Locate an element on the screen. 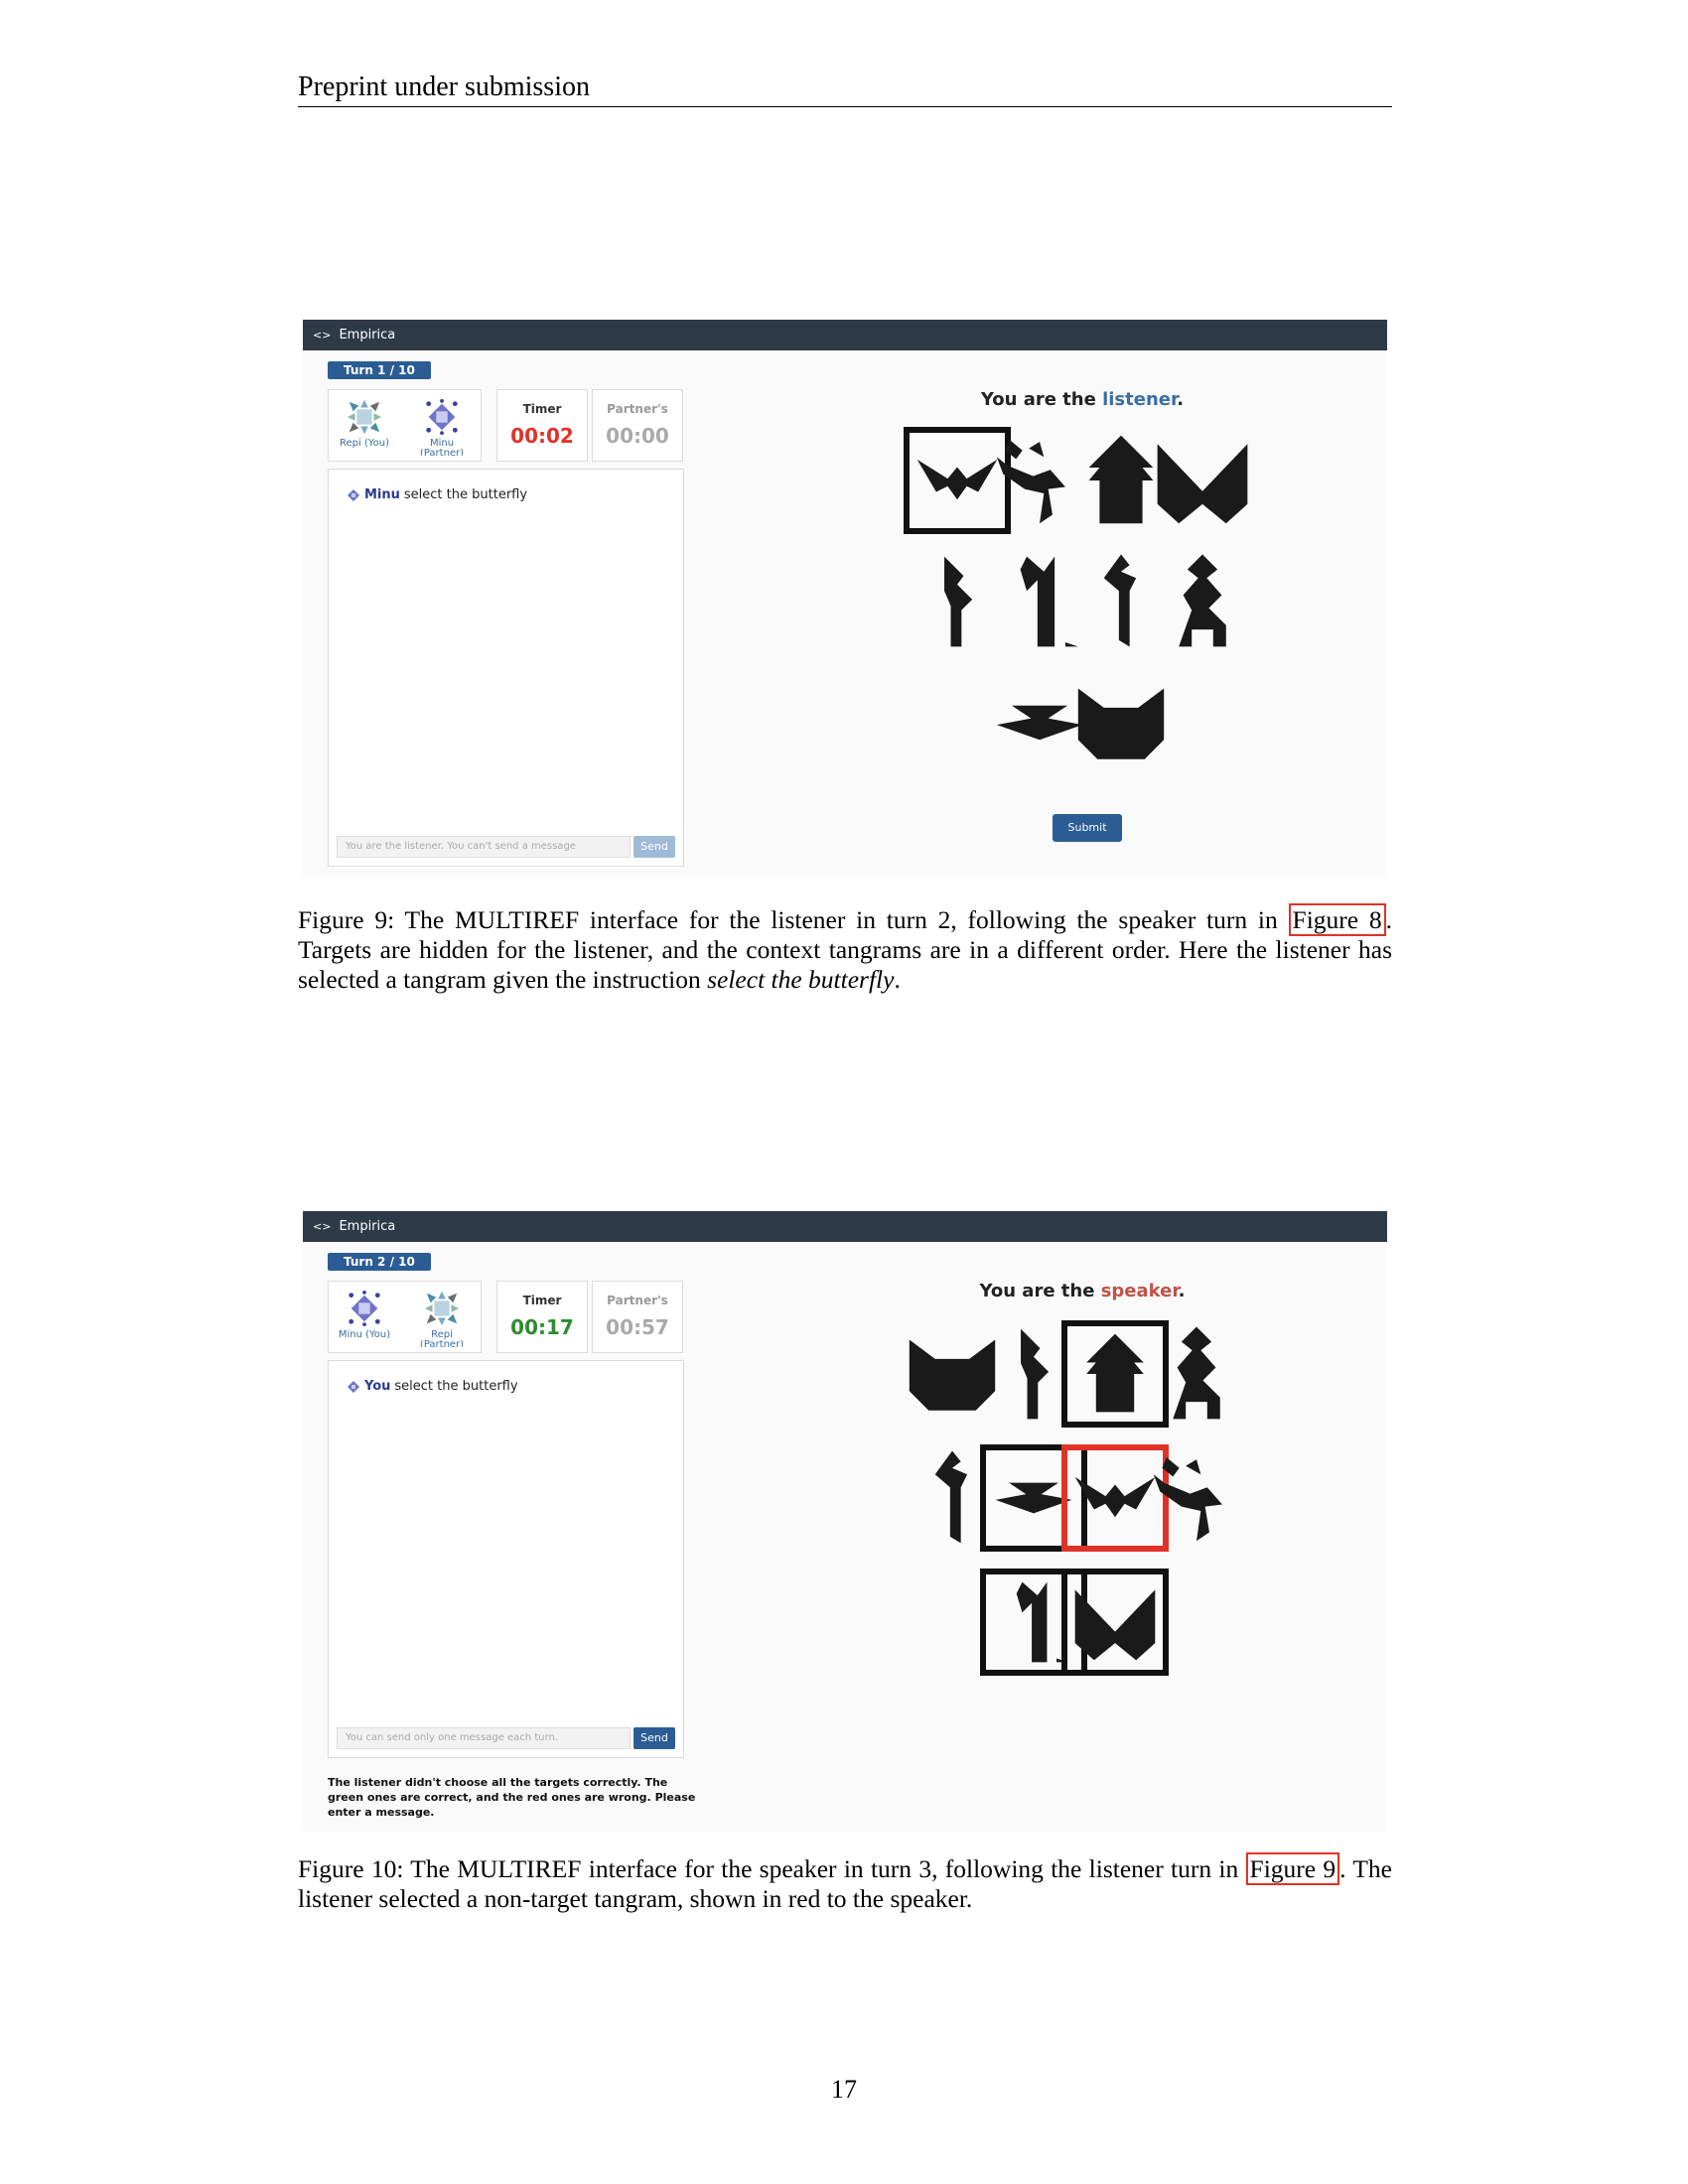 The height and width of the screenshot is (2184, 1688). figure-9-link: Figure 9 is located at coordinates (1292, 1868).